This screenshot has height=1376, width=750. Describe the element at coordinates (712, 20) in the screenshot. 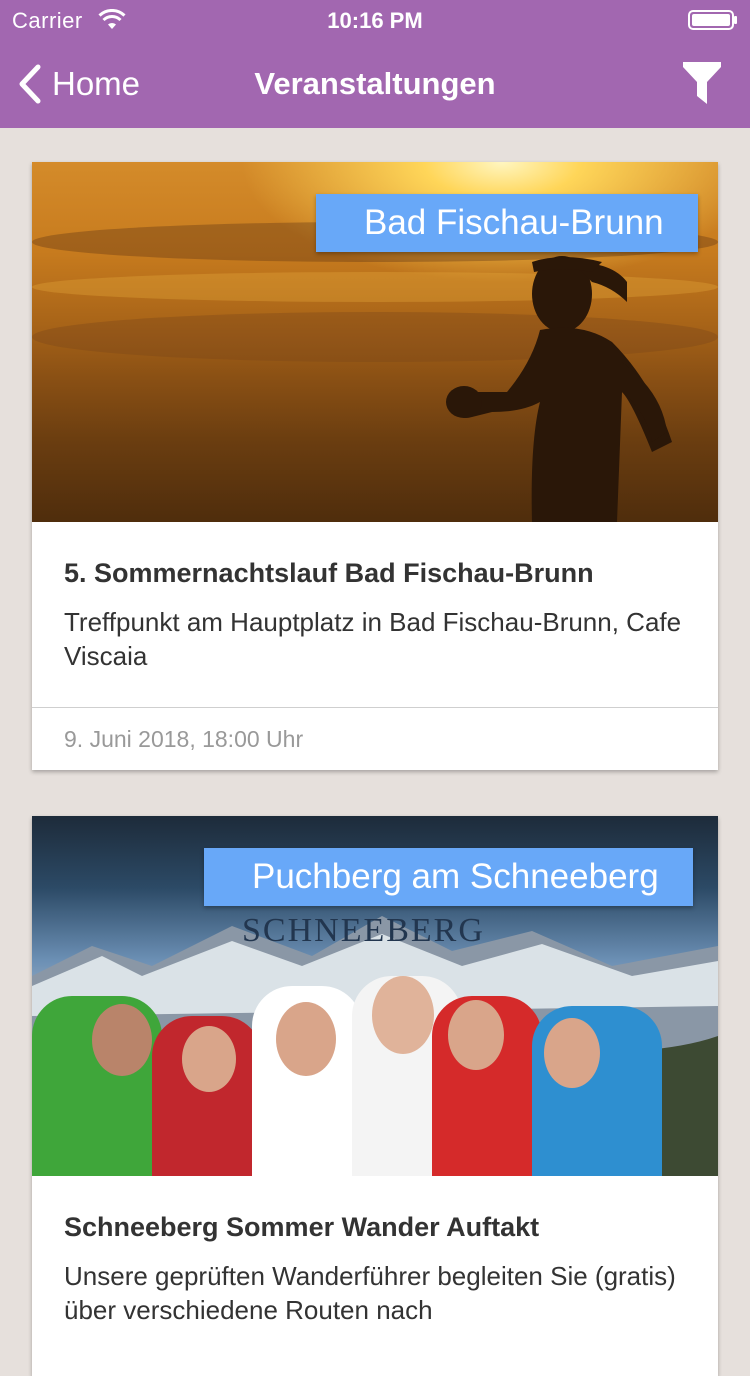

I see `battery-icon` at that location.